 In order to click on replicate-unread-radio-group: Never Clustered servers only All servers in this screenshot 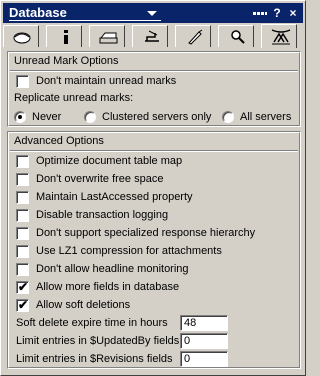, I will do `click(154, 118)`.